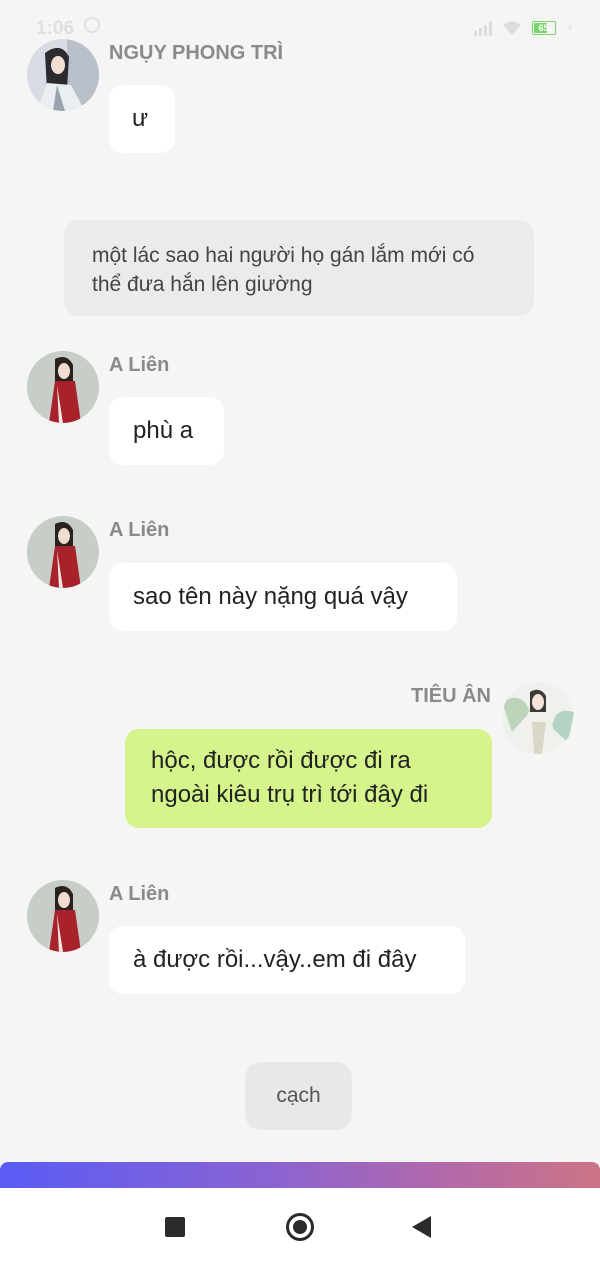 The height and width of the screenshot is (1267, 600). I want to click on message-line: hộc, được rồi được đi ra, so click(281, 760).